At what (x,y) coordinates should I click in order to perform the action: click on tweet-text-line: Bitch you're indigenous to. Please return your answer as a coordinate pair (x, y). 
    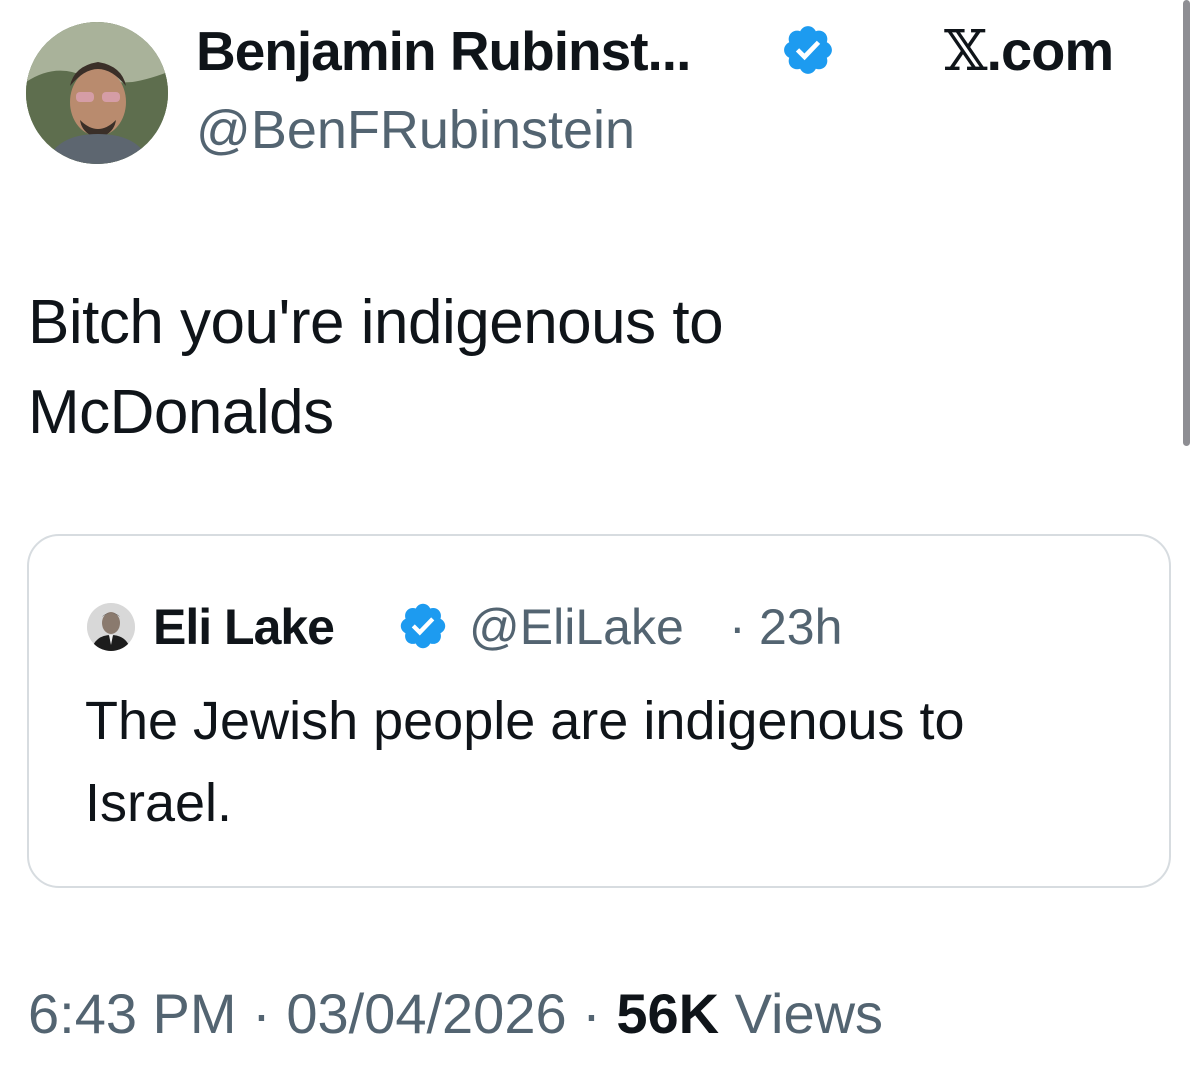
    Looking at the image, I should click on (376, 322).